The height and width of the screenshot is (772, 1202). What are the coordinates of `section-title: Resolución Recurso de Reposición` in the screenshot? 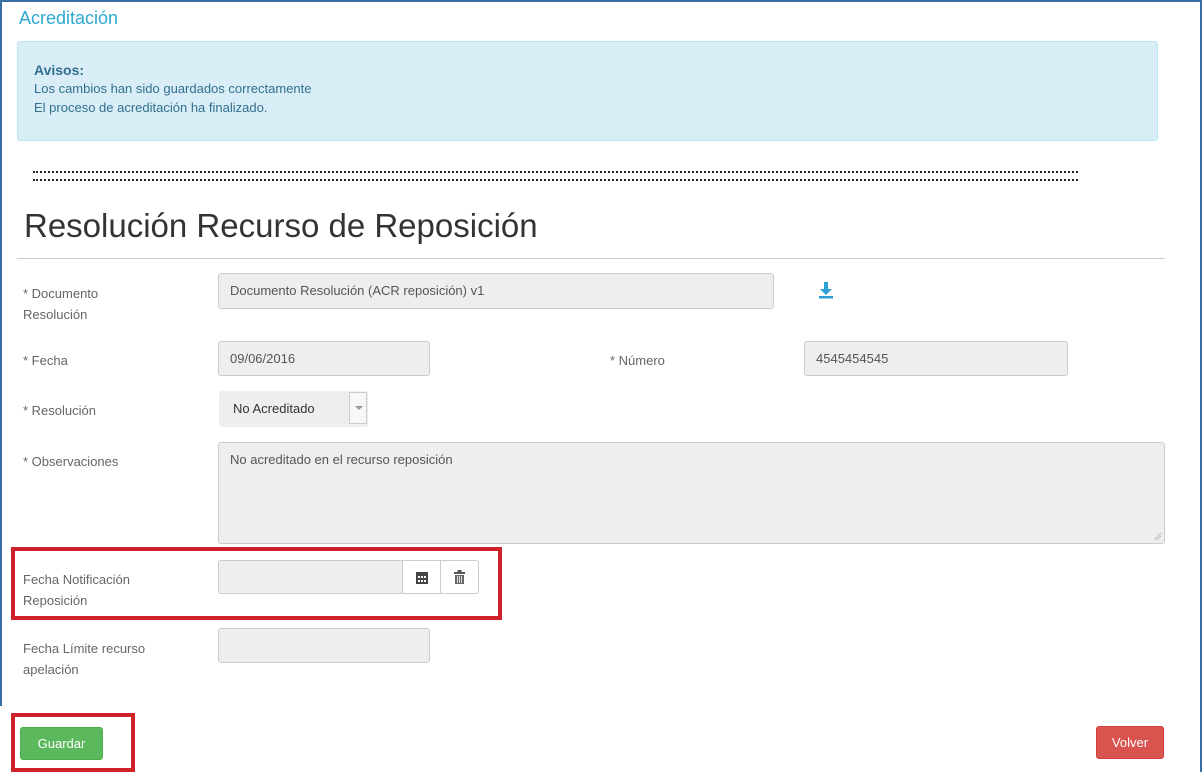 It's located at (281, 225).